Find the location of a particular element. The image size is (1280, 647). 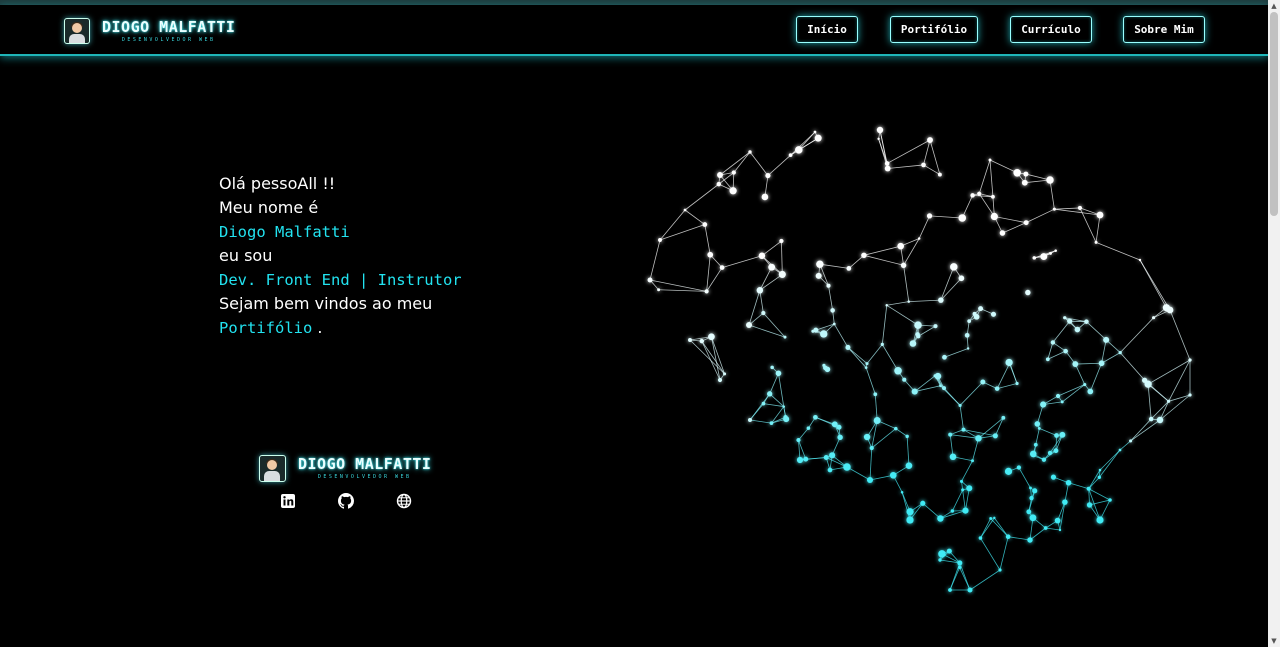

brand-name: DIOGO MALFATTI is located at coordinates (169, 26).